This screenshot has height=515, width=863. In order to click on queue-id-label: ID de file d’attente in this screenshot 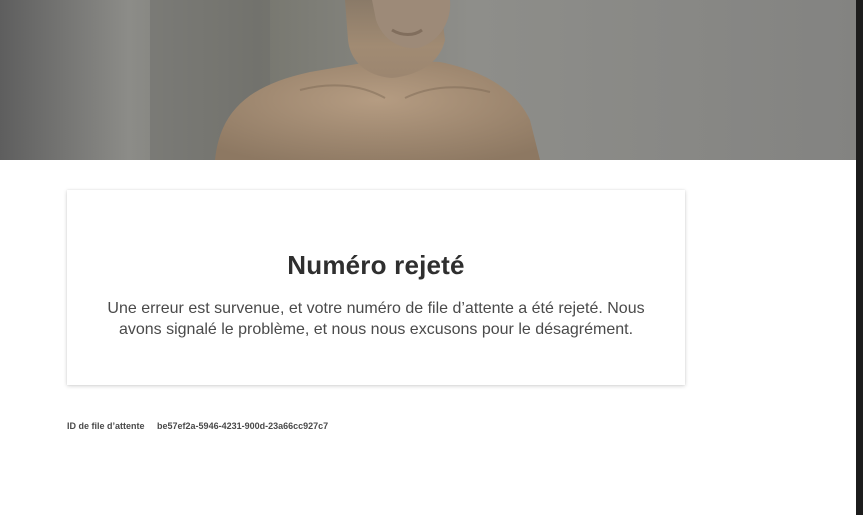, I will do `click(106, 426)`.